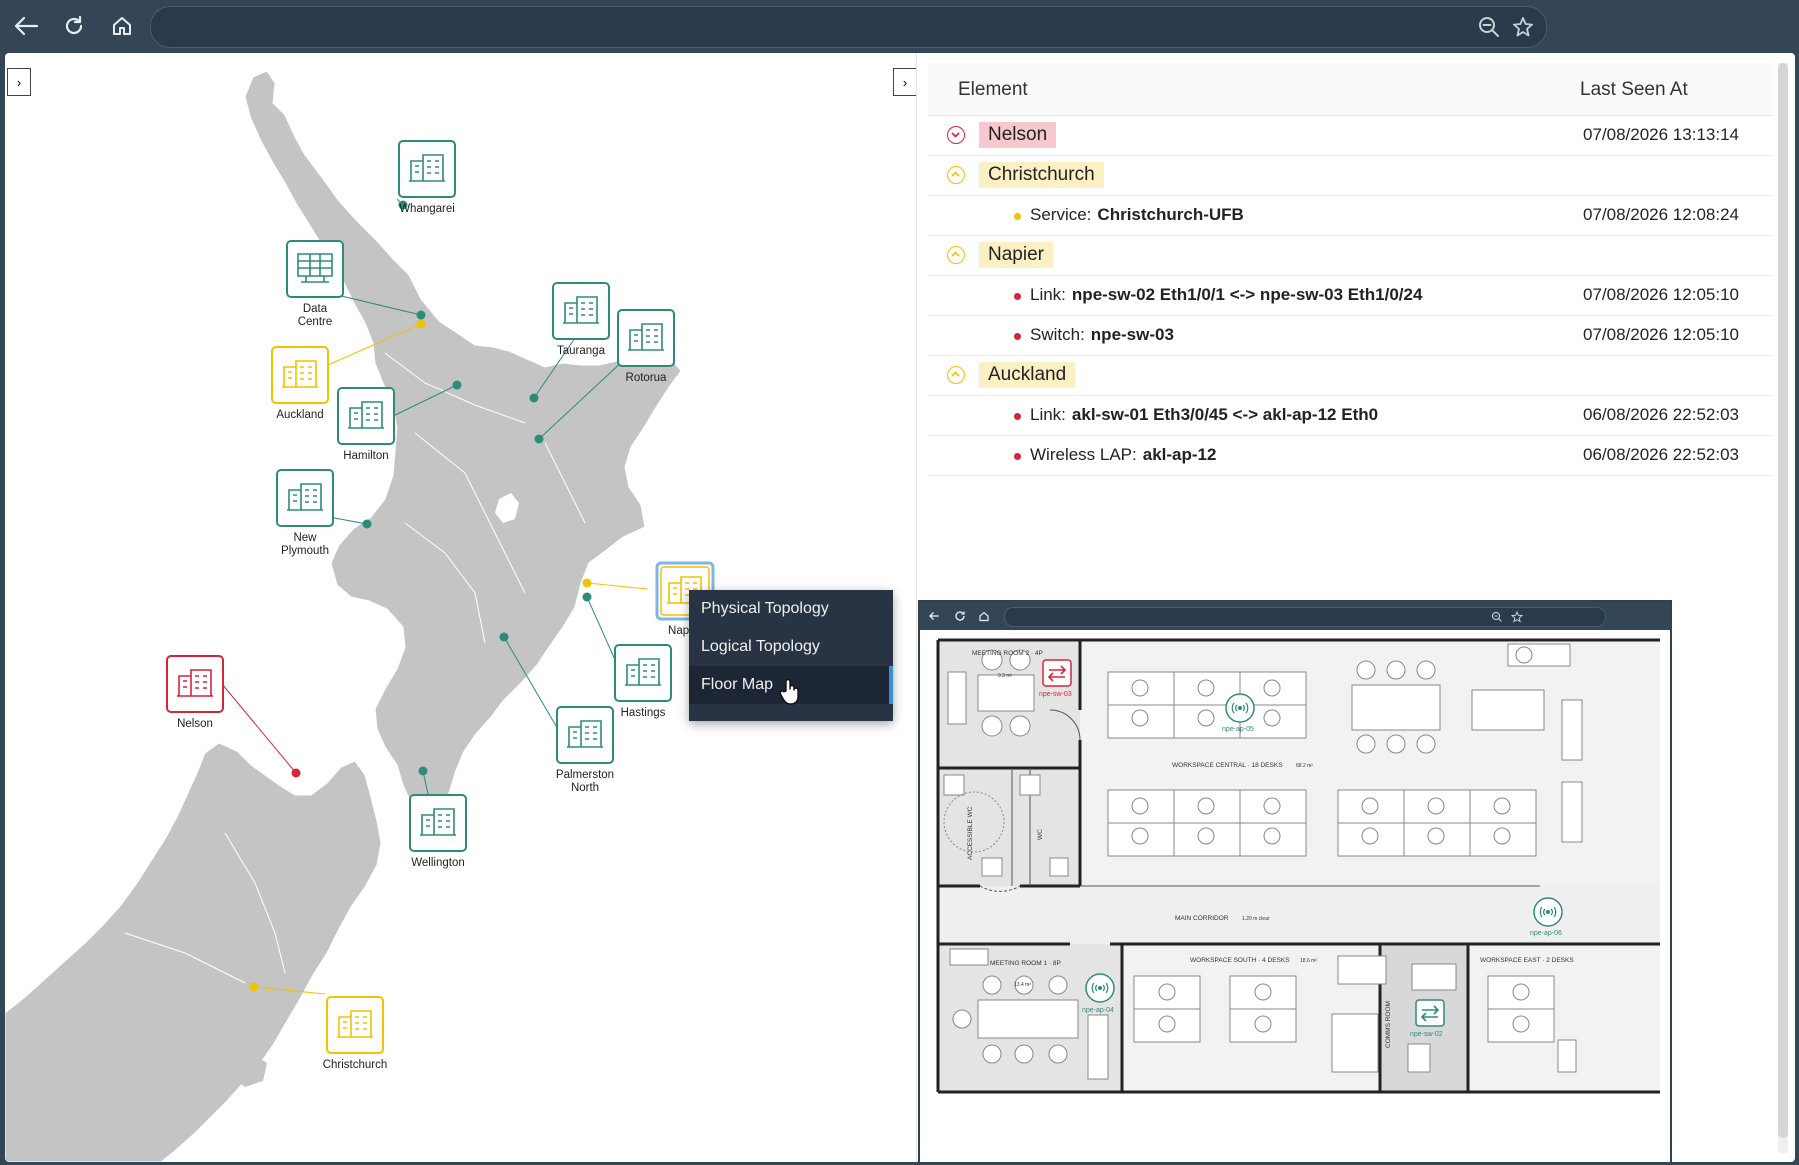 The width and height of the screenshot is (1799, 1165). Describe the element at coordinates (581, 351) in the screenshot. I see `site-label: Tauranga` at that location.